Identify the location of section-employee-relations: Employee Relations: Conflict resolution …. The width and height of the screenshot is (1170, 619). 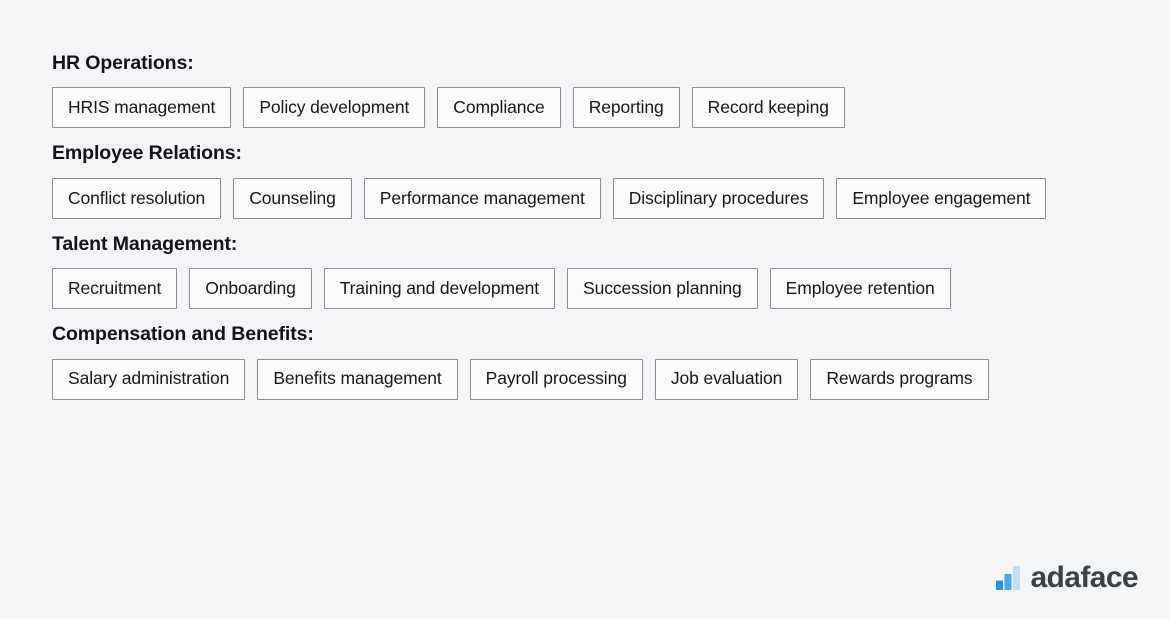
(591, 180).